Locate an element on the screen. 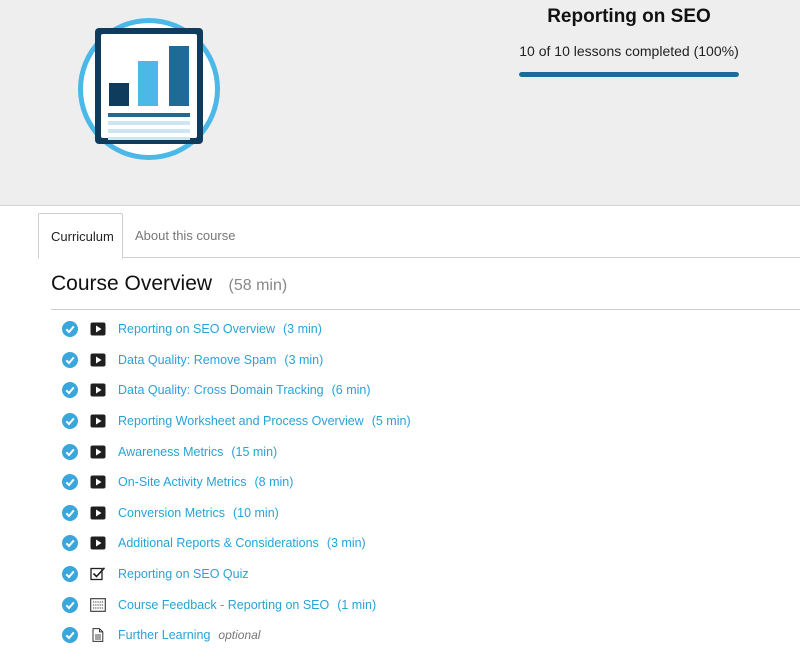  bar-chart-report-icon is located at coordinates (149, 89).